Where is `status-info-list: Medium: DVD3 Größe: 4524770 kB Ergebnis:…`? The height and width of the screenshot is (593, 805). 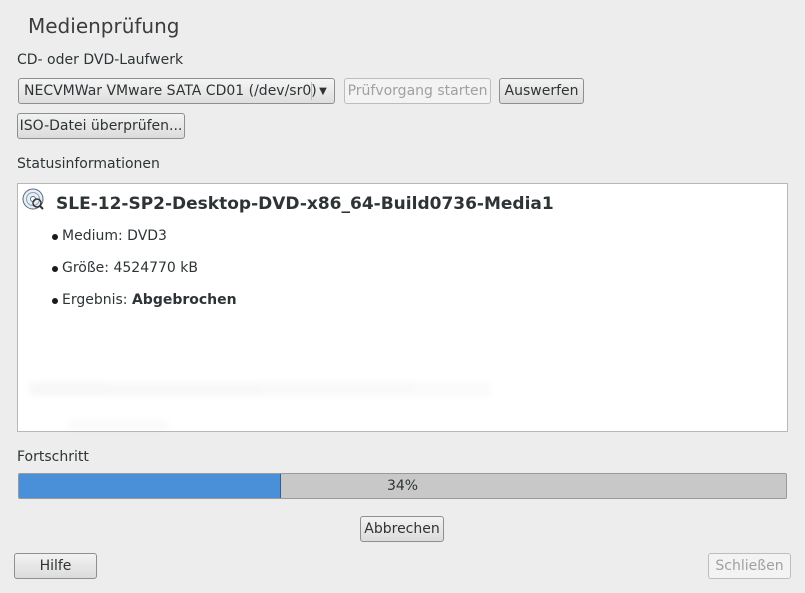
status-info-list: Medium: DVD3 Größe: 4524770 kB Ergebnis:… is located at coordinates (143, 276).